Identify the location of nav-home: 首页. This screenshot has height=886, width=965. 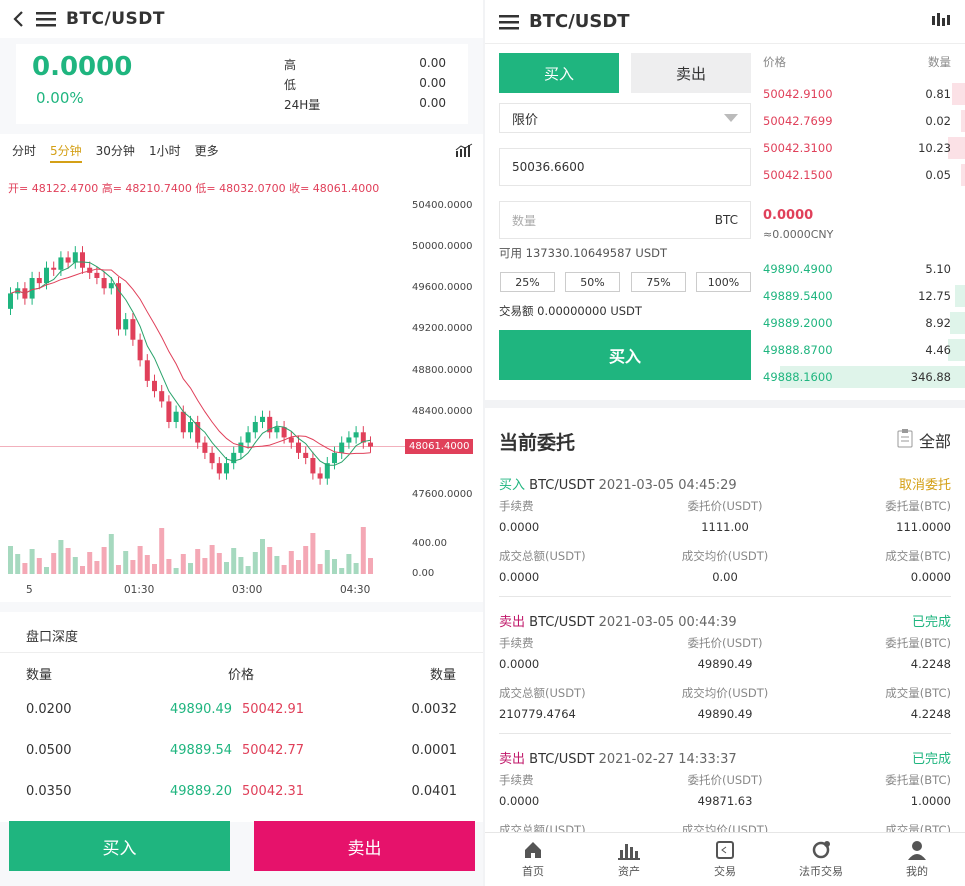
(533, 859).